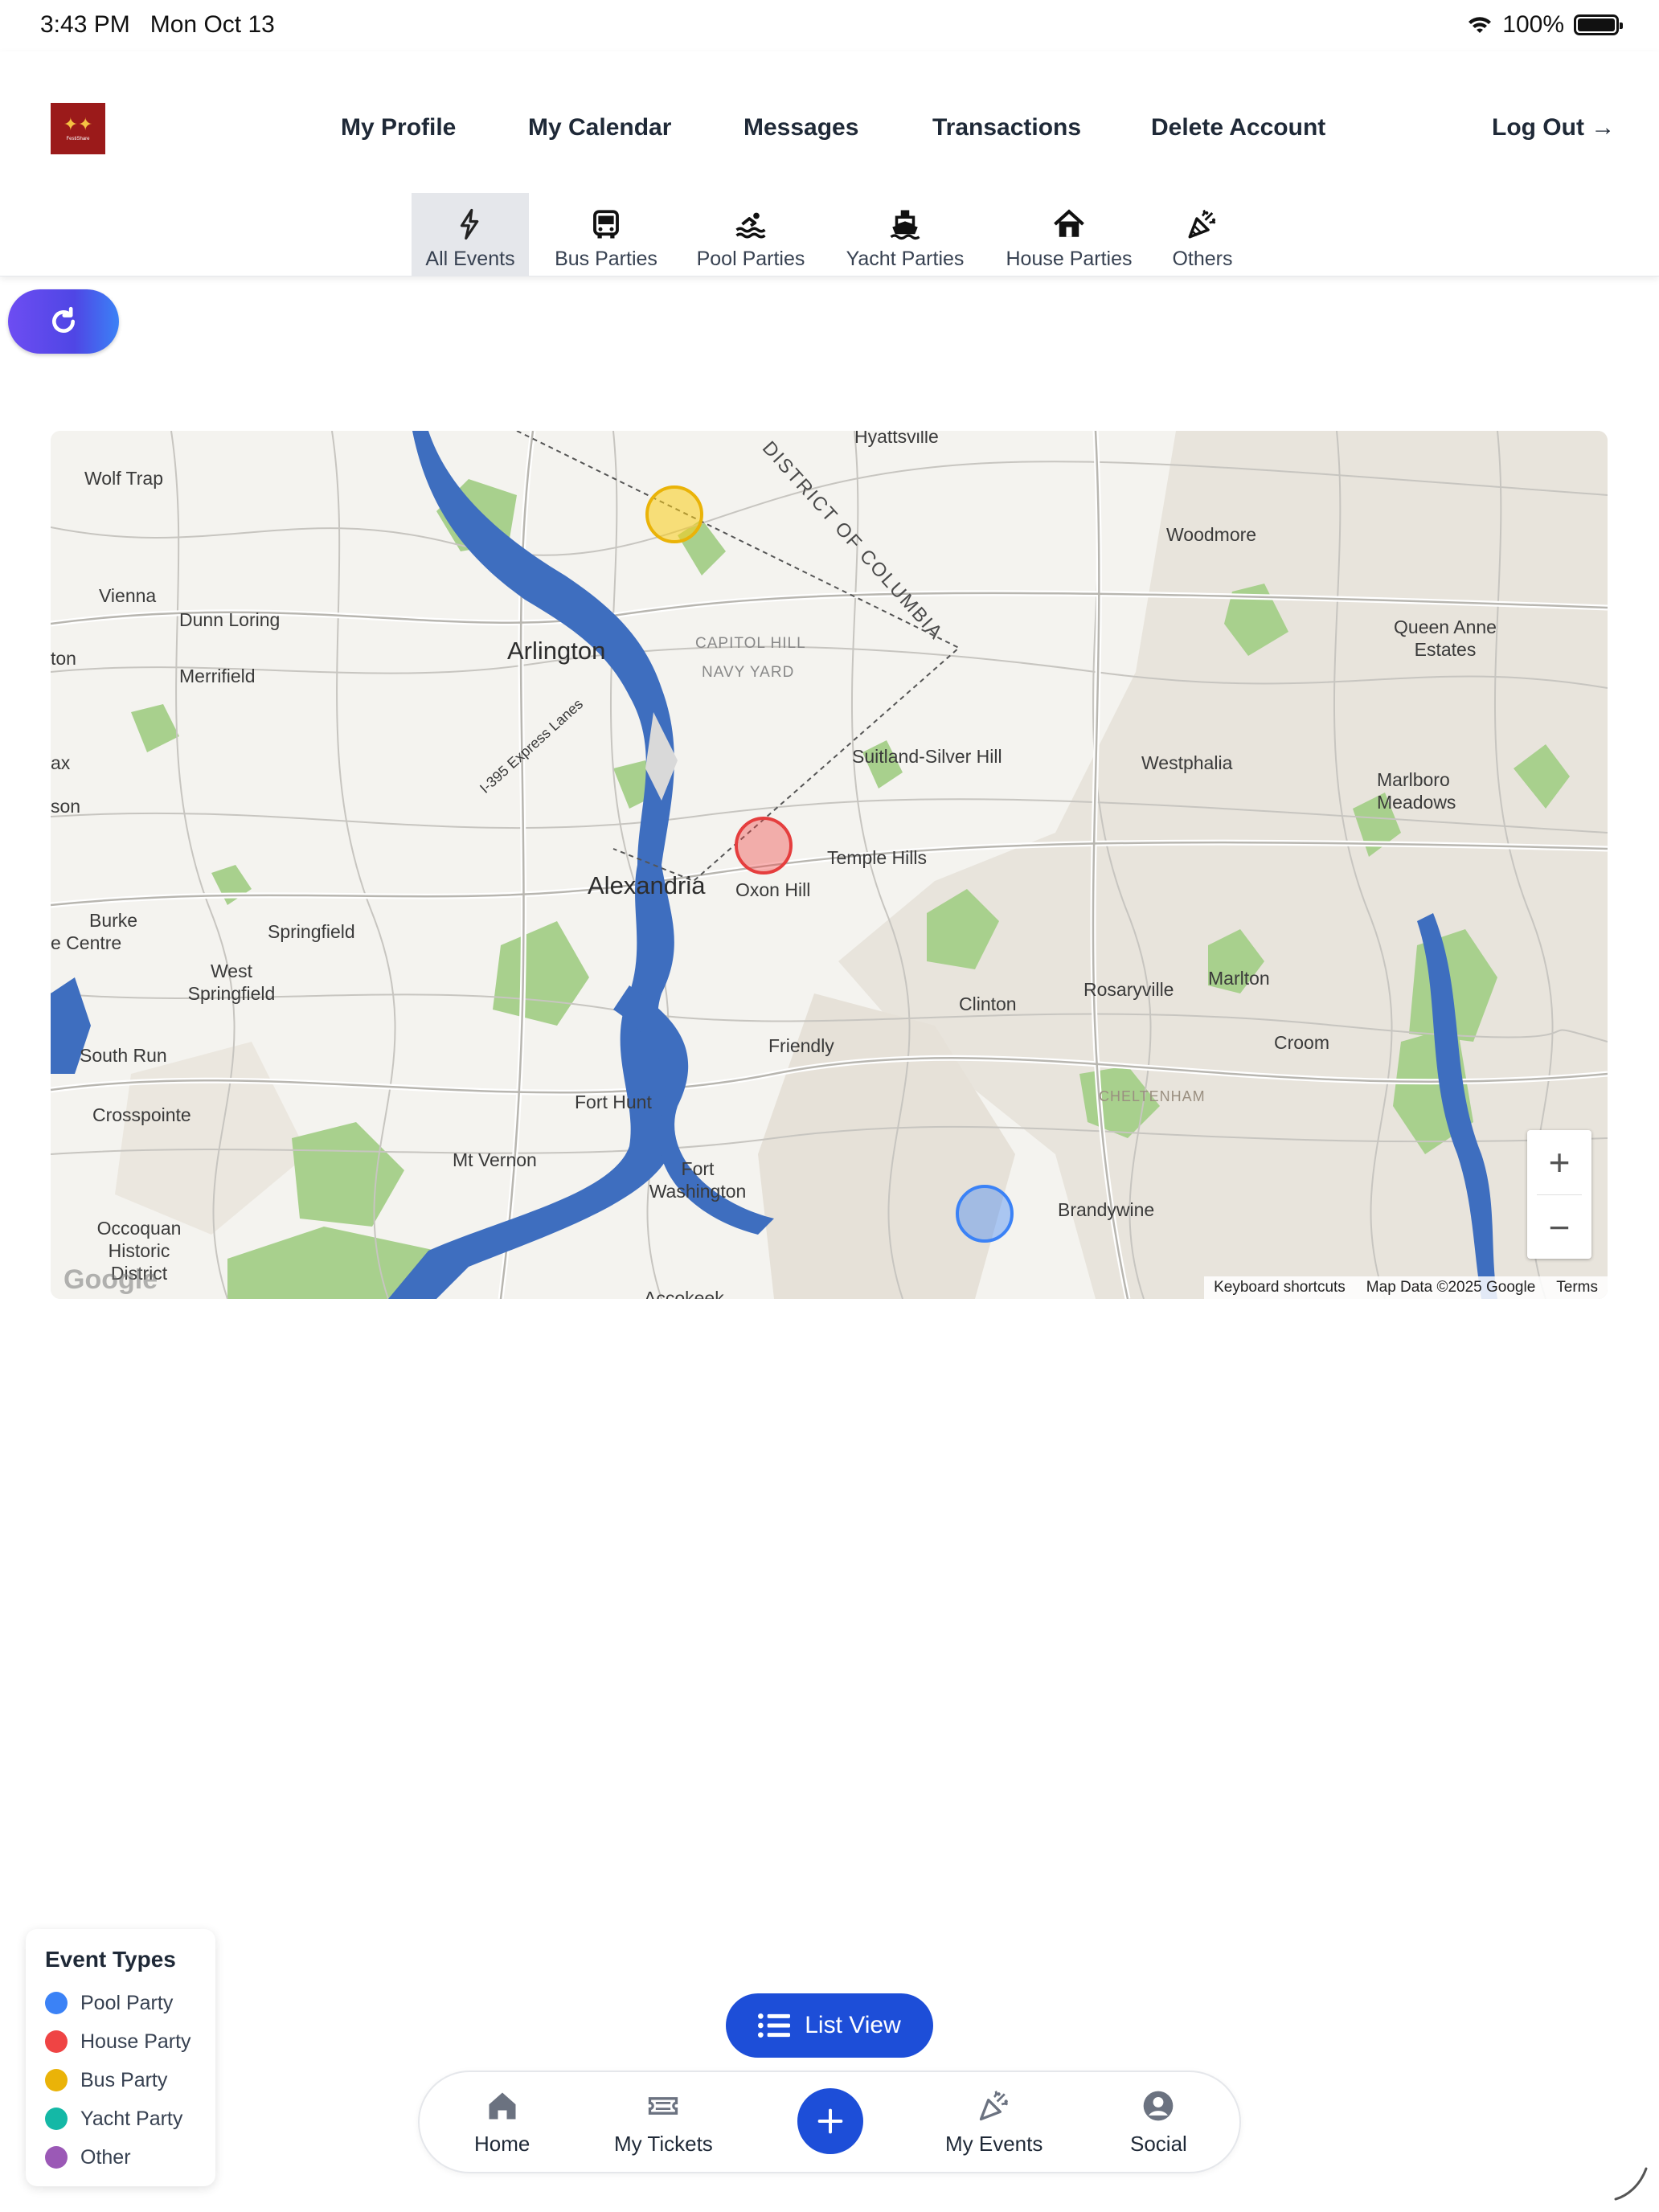 The image size is (1659, 2212). I want to click on tab-house-parties: House Parties, so click(1069, 234).